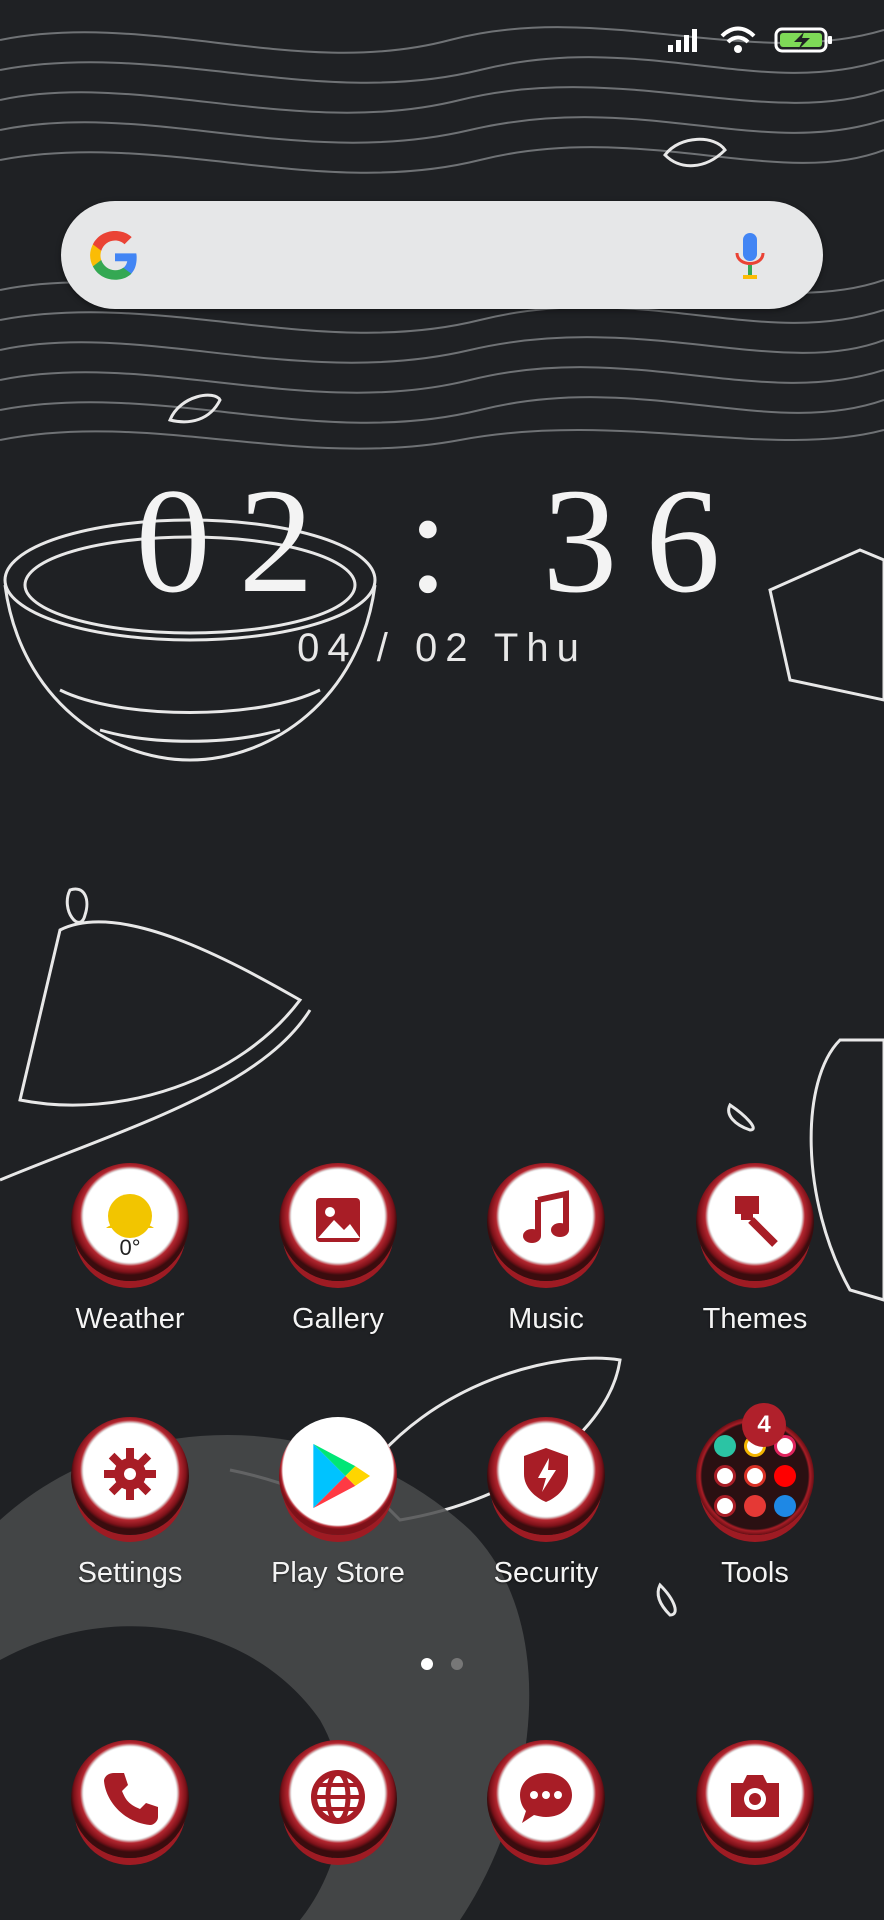 This screenshot has height=1920, width=884. I want to click on dock-messages, so click(546, 1799).